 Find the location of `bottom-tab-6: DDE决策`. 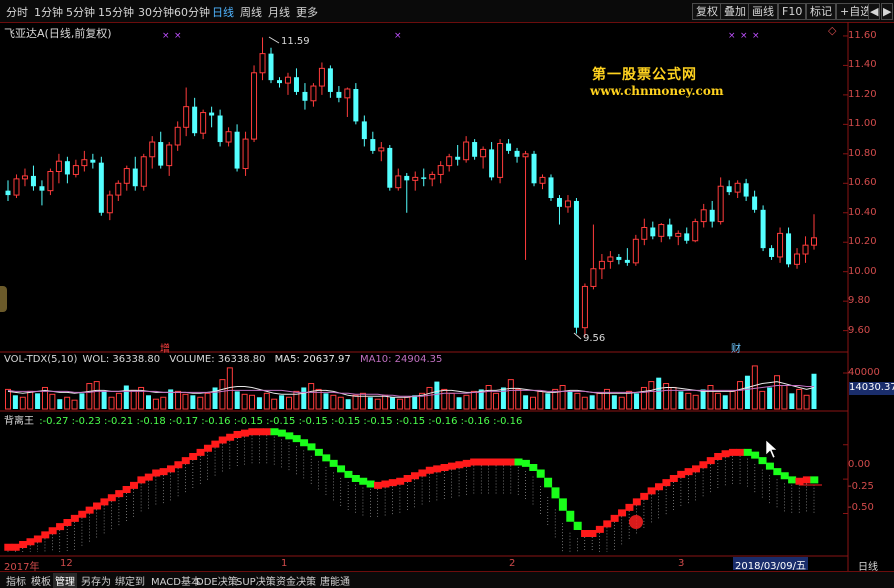

bottom-tab-6: DDE决策 is located at coordinates (217, 580).